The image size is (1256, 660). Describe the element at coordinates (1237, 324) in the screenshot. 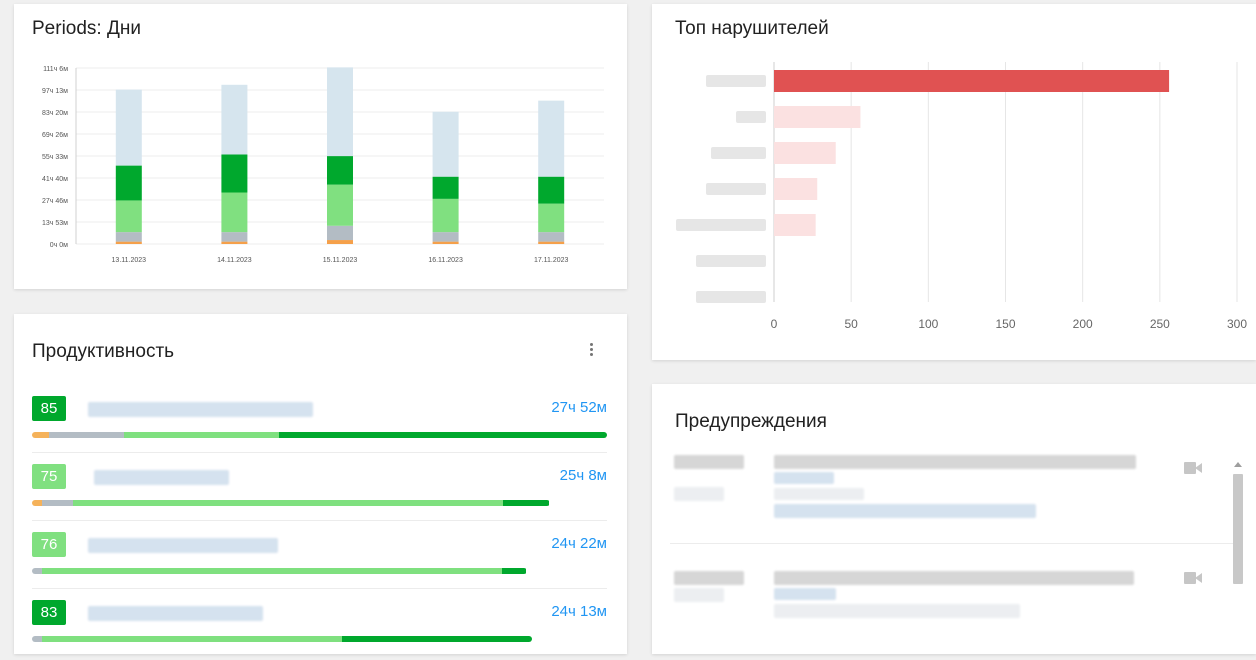

I see `x-tick-label: 300` at that location.